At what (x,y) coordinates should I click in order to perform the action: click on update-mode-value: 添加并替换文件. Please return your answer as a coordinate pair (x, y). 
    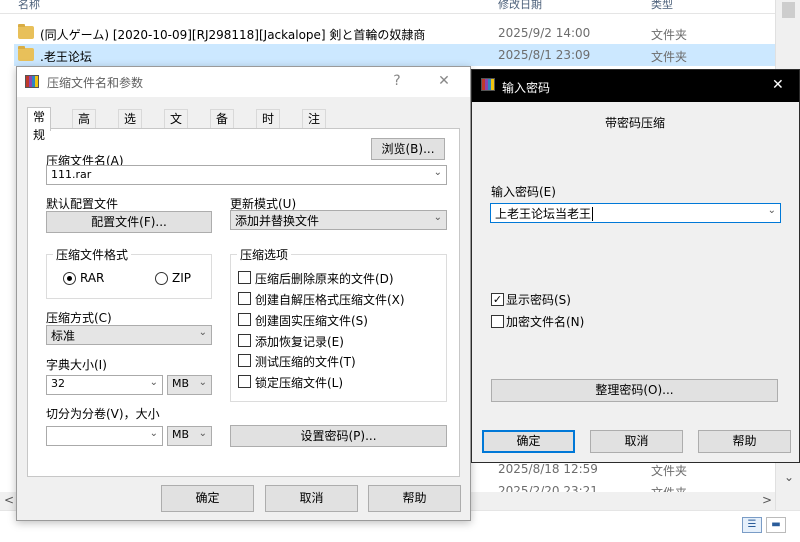
    Looking at the image, I should click on (277, 221).